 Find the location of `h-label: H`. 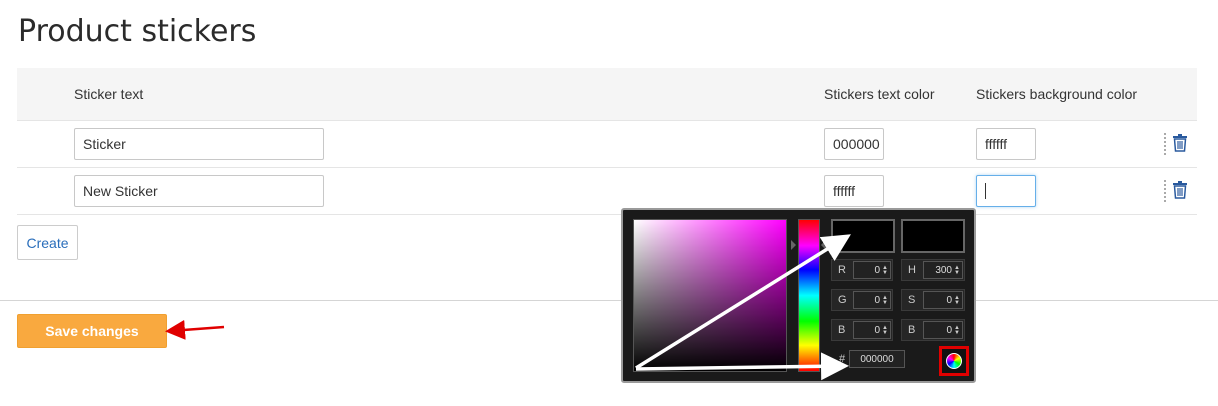

h-label: H is located at coordinates (912, 270).